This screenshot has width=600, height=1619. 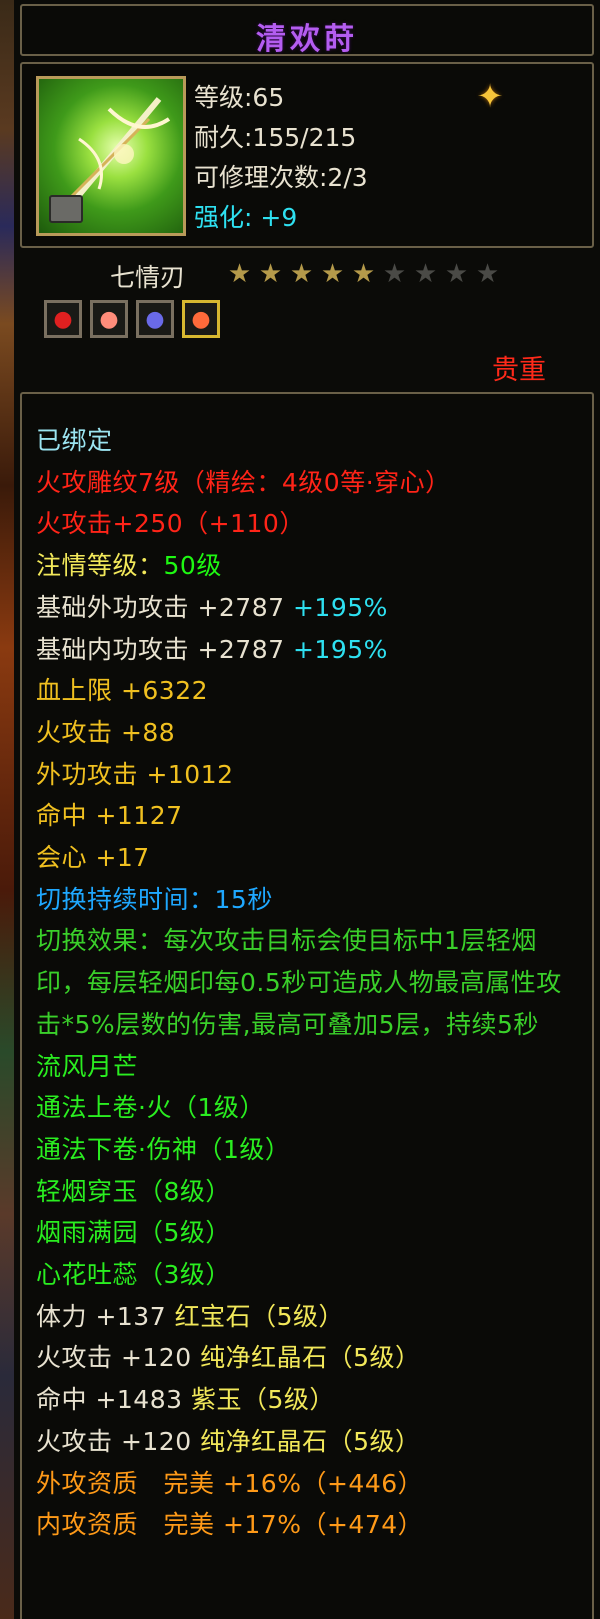 What do you see at coordinates (109, 319) in the screenshot?
I see `pink-gem-icon: ●` at bounding box center [109, 319].